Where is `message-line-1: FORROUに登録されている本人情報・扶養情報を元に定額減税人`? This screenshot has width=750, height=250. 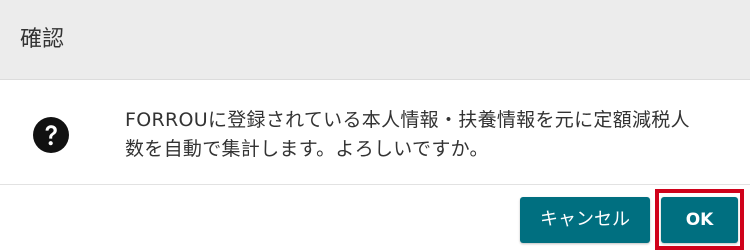
message-line-1: FORROUに登録されている本人情報・扶養情報を元に定額減税人 is located at coordinates (407, 120).